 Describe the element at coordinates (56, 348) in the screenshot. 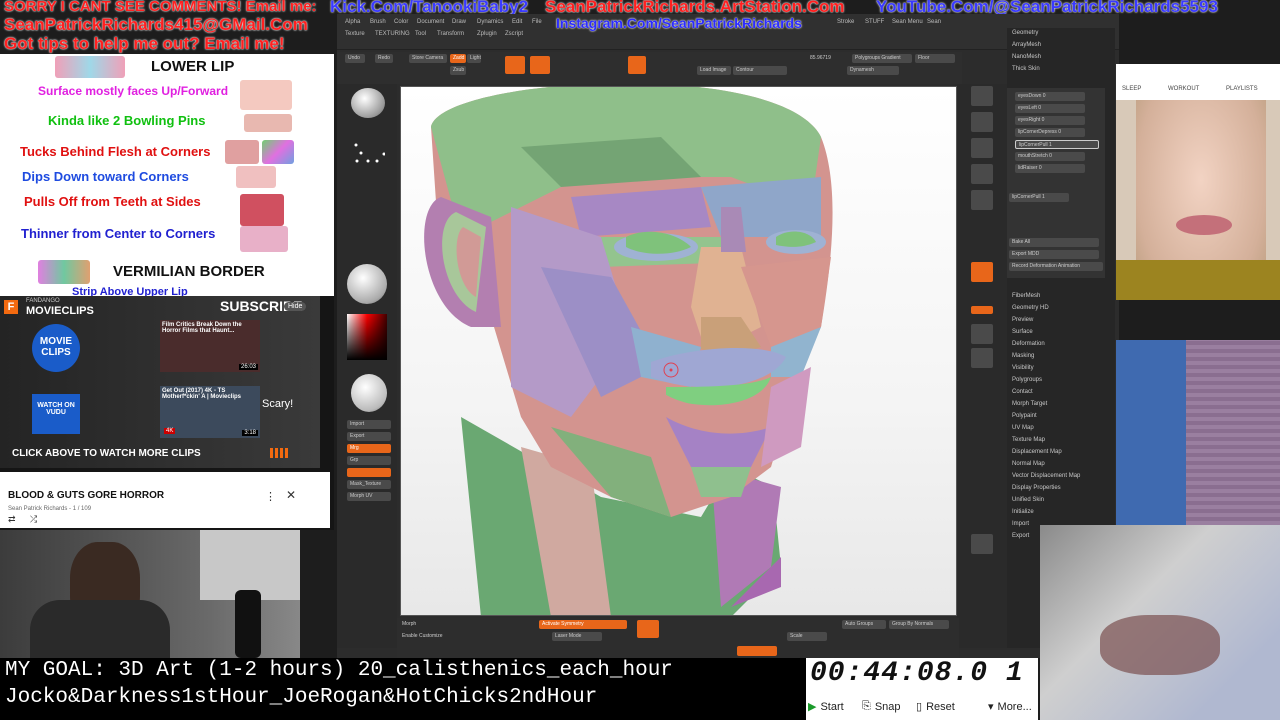

I see `movieclips-logo: MOVIE CLIPS` at that location.